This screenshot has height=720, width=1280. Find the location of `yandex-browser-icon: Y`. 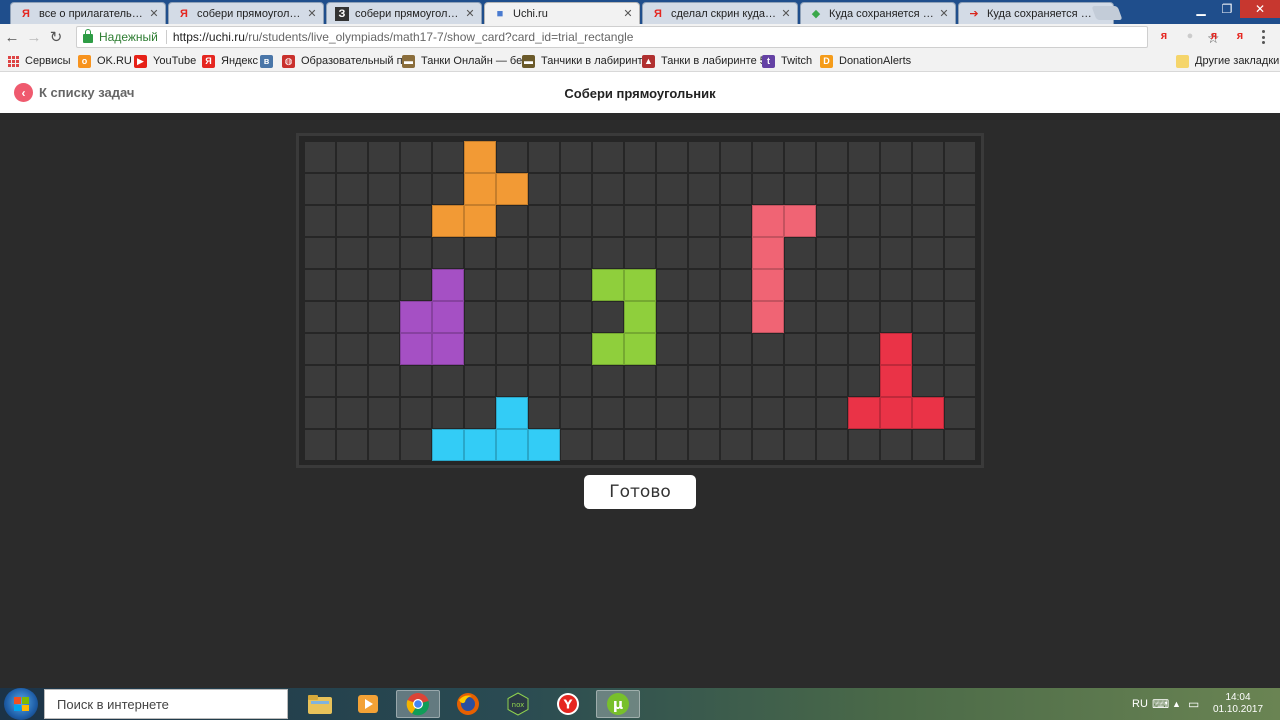

yandex-browser-icon: Y is located at coordinates (568, 704).